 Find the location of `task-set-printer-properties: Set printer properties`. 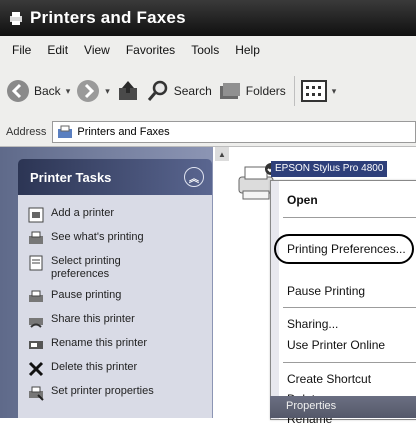

task-set-printer-properties: Set printer properties is located at coordinates (115, 393).